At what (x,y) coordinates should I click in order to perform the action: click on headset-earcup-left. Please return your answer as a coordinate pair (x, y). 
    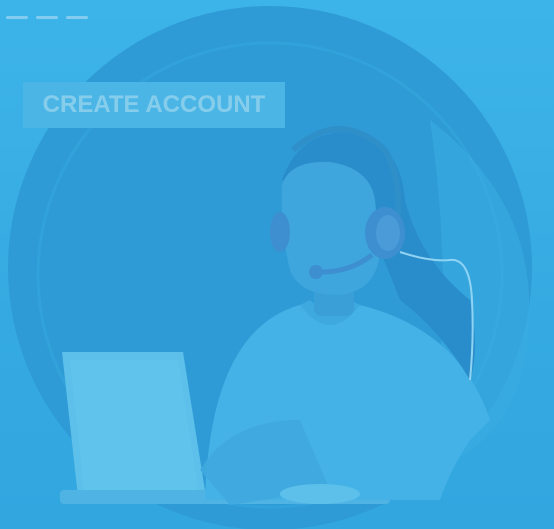
    Looking at the image, I should click on (280, 232).